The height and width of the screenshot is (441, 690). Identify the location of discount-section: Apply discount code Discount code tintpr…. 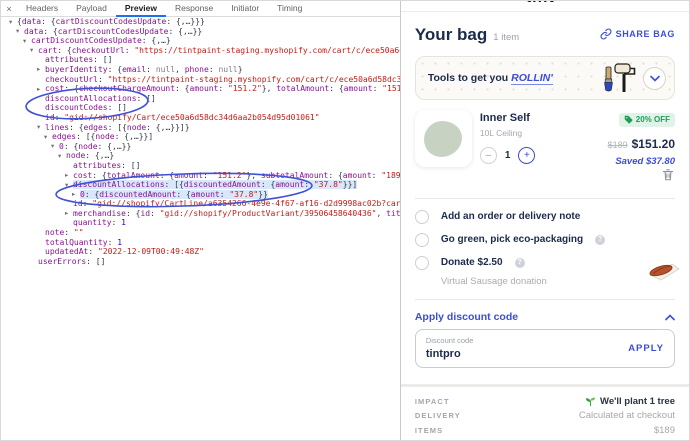
(545, 339).